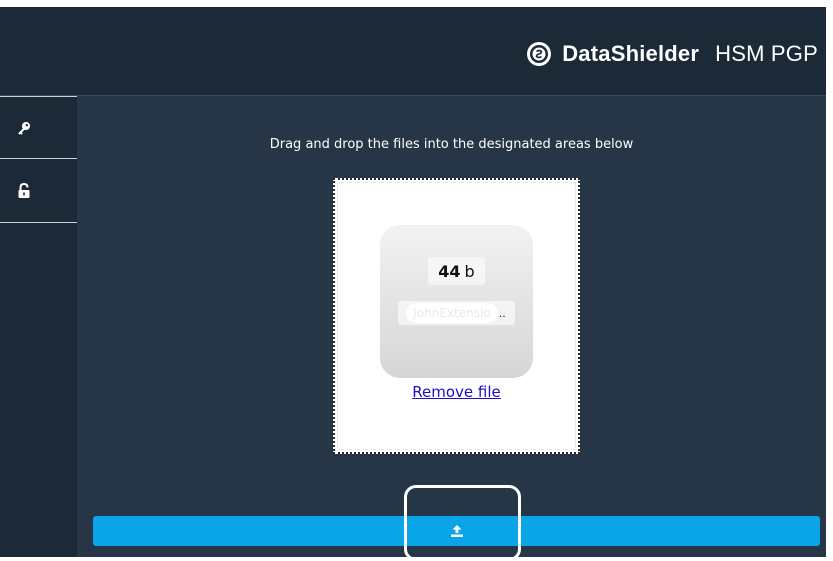 This screenshot has width=833, height=561. What do you see at coordinates (449, 271) in the screenshot?
I see `file-size-value: 44` at bounding box center [449, 271].